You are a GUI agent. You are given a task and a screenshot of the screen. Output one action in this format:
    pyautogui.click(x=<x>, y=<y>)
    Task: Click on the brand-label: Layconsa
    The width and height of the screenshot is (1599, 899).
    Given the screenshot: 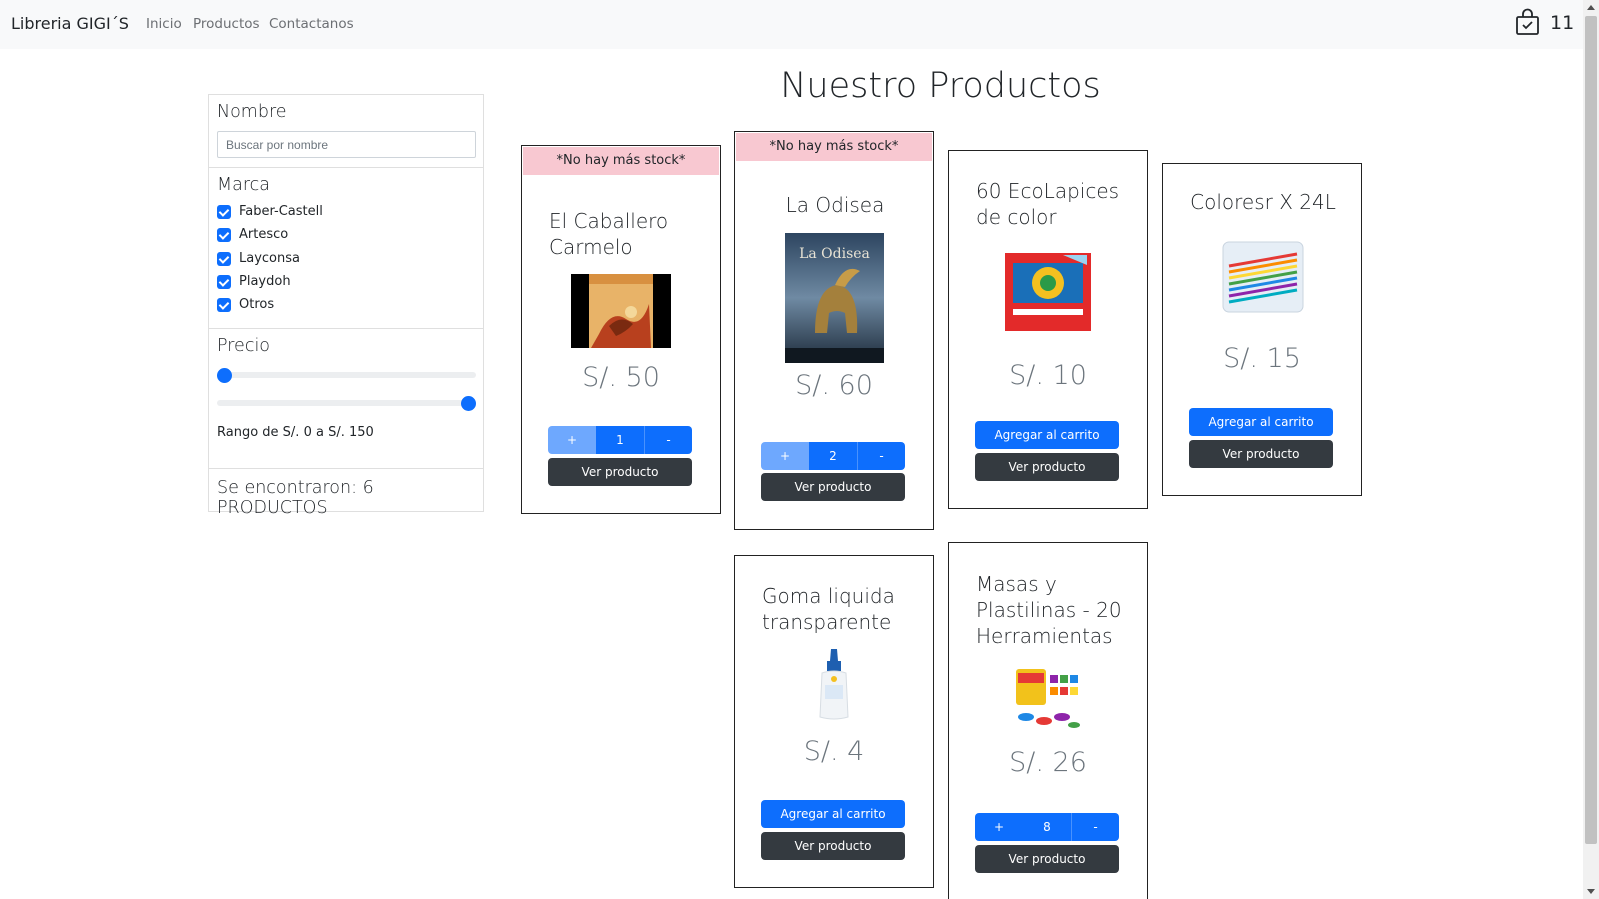 What is the action you would take?
    pyautogui.click(x=269, y=258)
    